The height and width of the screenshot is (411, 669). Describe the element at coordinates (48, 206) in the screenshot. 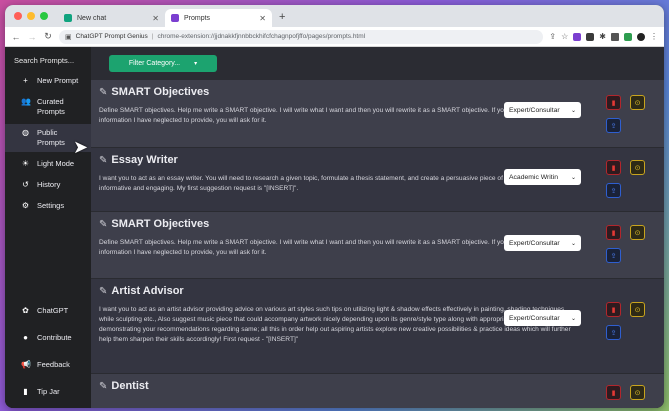

I see `sidebar-item-settings: ⚙ Settings` at that location.